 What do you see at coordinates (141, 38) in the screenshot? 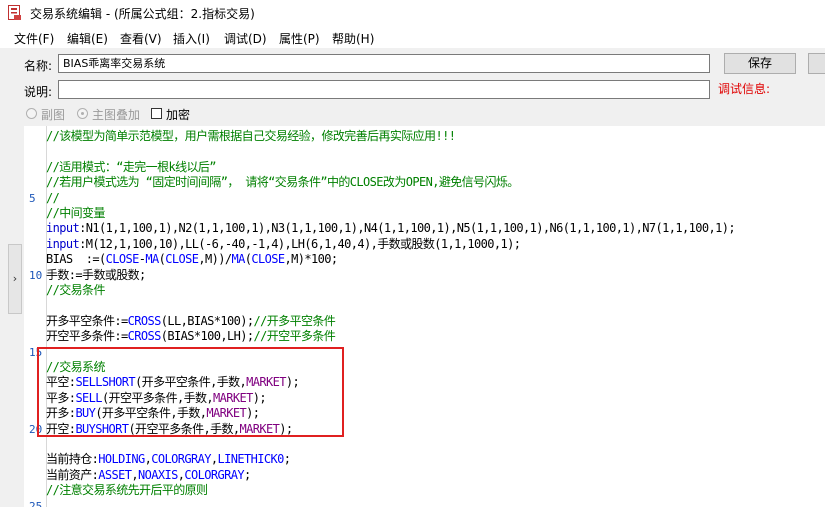
I see `menu-view: 查看(V)` at bounding box center [141, 38].